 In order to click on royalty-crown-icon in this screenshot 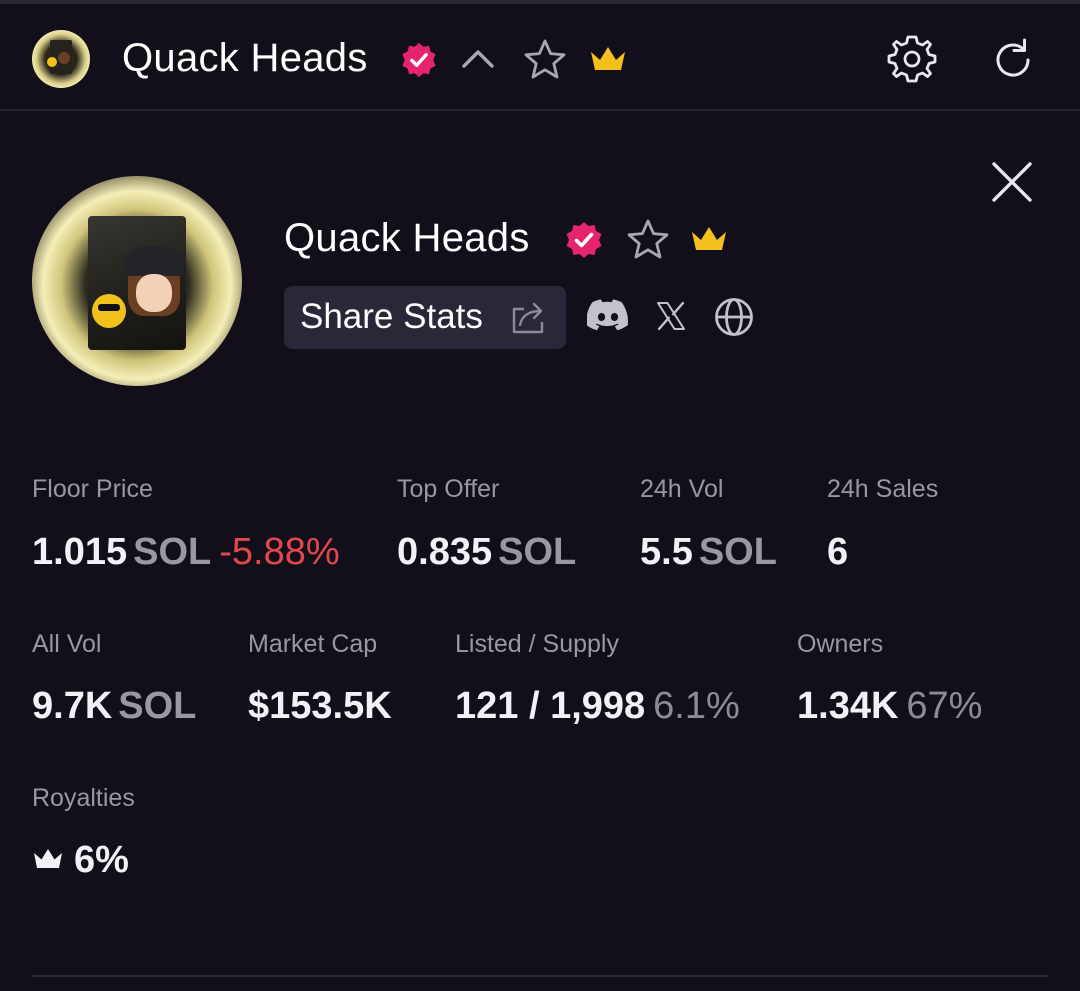, I will do `click(48, 858)`.